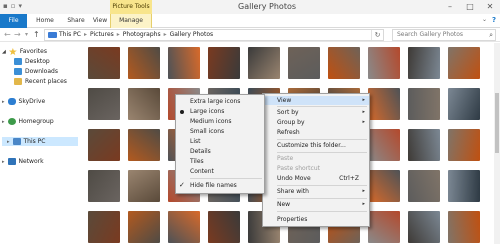 This screenshot has width=500, height=244. Describe the element at coordinates (192, 35) in the screenshot. I see `crumb-gallery-photos: Gallery Photos` at that location.